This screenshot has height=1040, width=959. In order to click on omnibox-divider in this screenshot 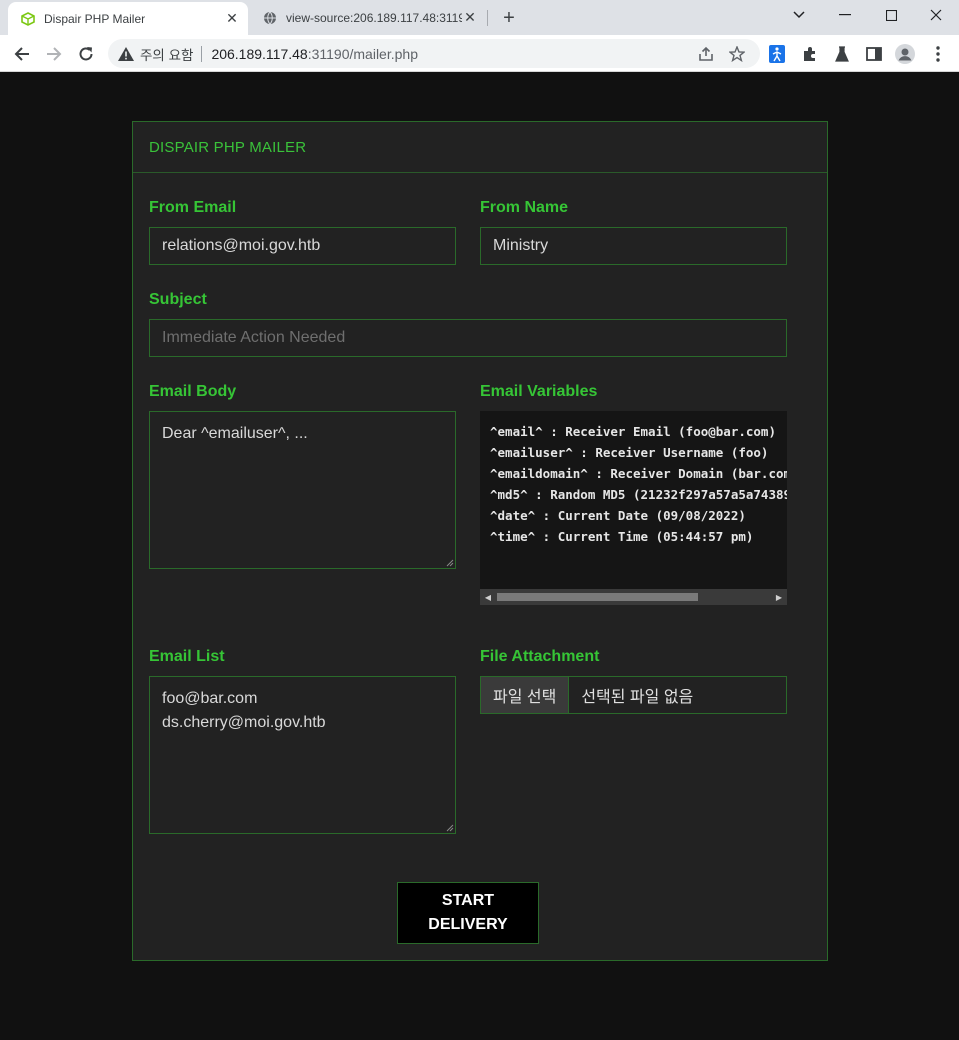, I will do `click(202, 53)`.